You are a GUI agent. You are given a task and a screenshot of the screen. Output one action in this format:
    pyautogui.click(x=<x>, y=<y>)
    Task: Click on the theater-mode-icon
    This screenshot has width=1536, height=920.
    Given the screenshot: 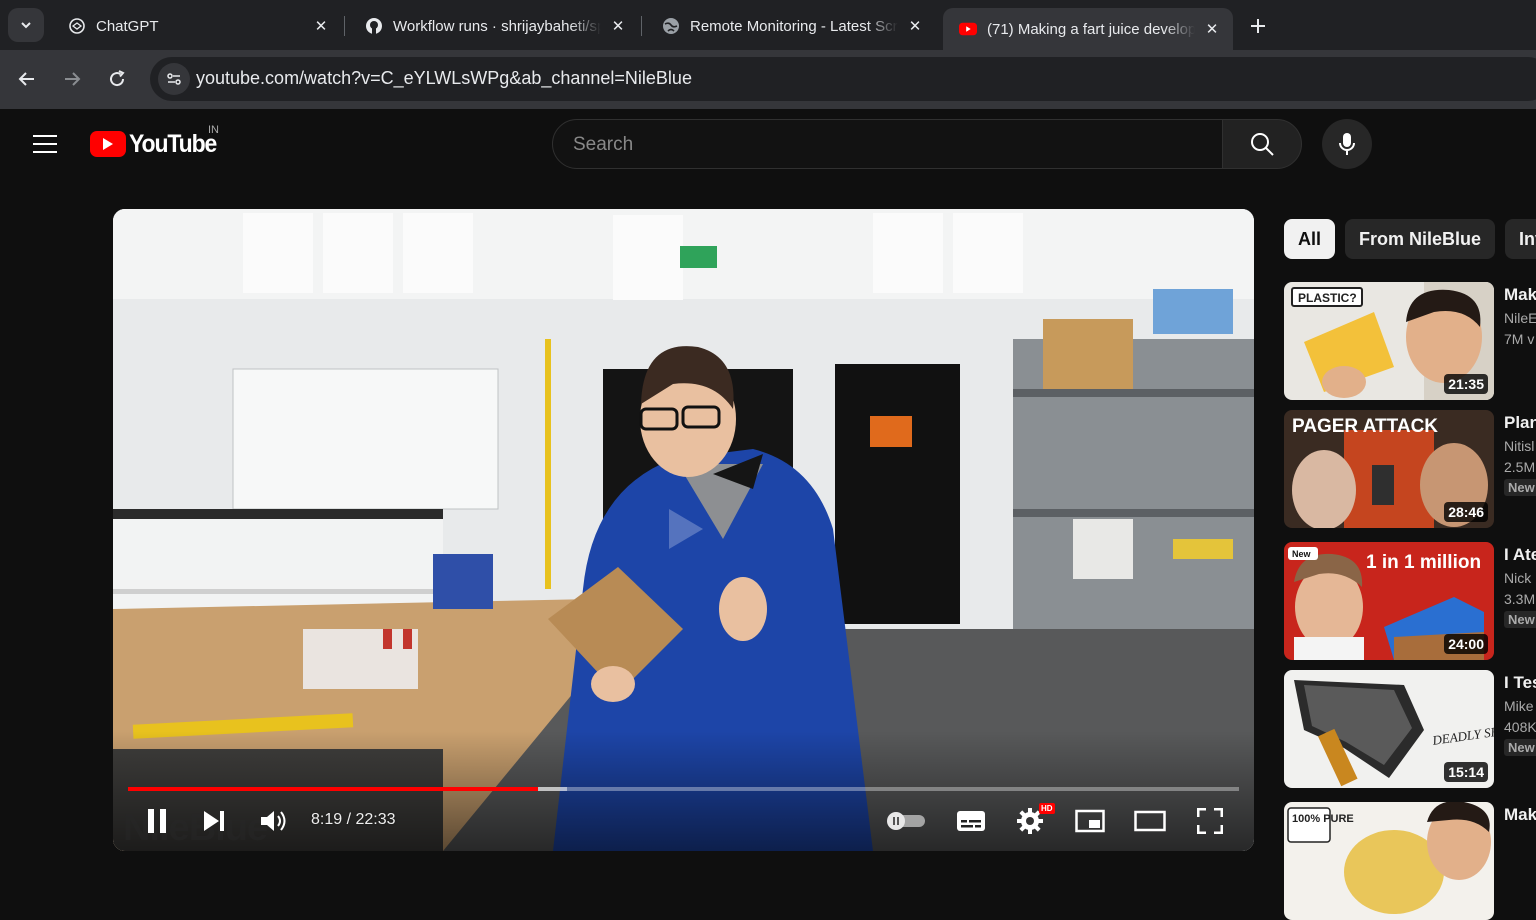 What is the action you would take?
    pyautogui.click(x=1150, y=821)
    